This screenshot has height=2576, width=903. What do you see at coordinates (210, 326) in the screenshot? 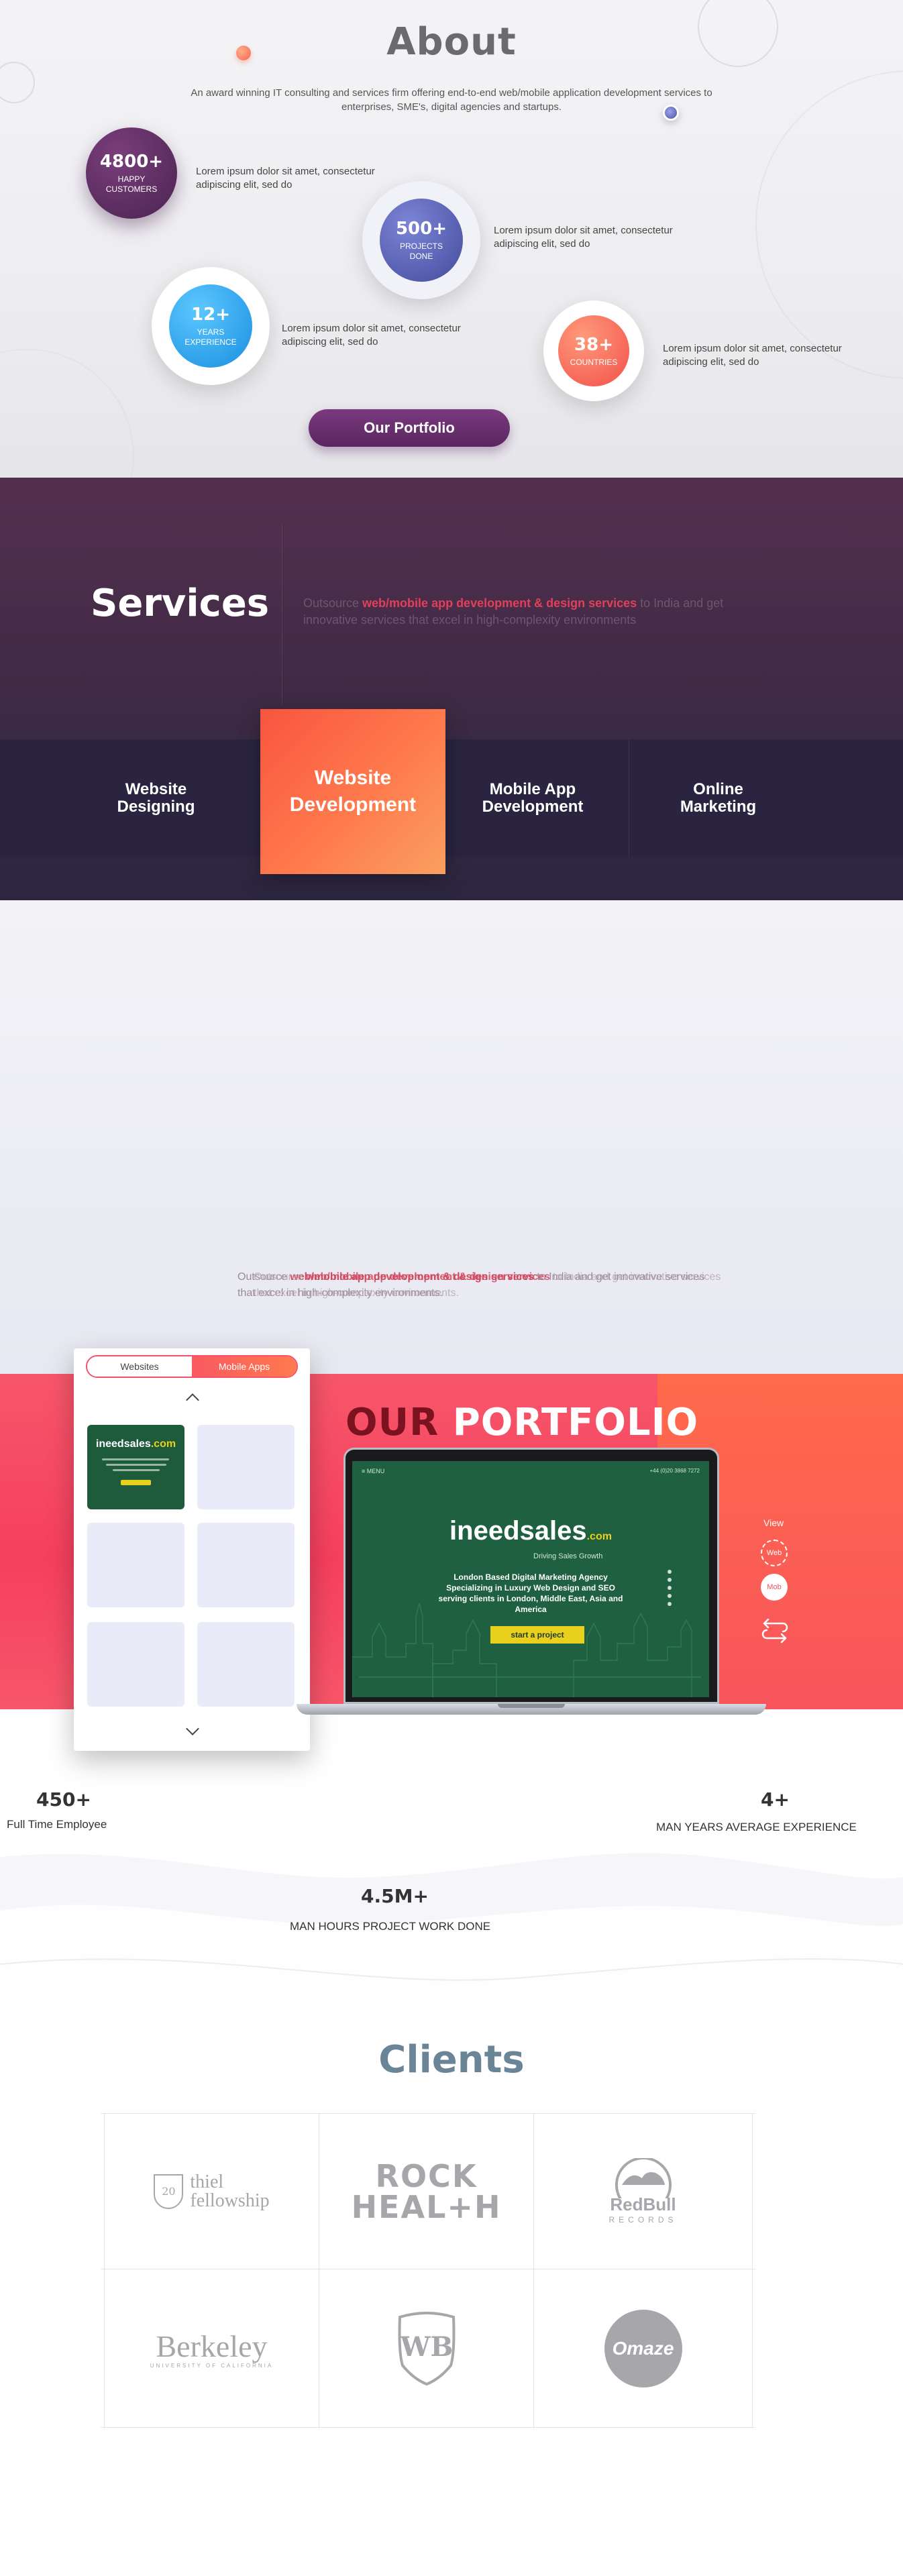
I see `stat-years-experience: 12+ YEARS EXPERIENCE` at bounding box center [210, 326].